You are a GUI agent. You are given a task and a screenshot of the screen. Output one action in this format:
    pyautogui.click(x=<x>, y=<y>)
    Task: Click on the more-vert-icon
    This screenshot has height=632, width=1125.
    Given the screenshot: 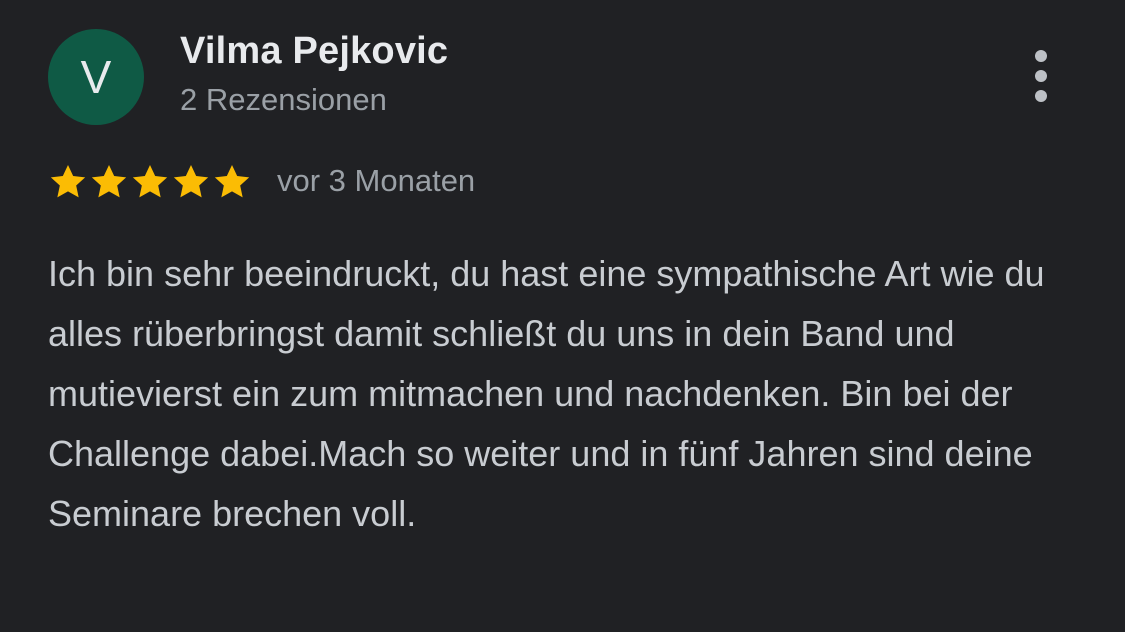 What is the action you would take?
    pyautogui.click(x=1041, y=56)
    